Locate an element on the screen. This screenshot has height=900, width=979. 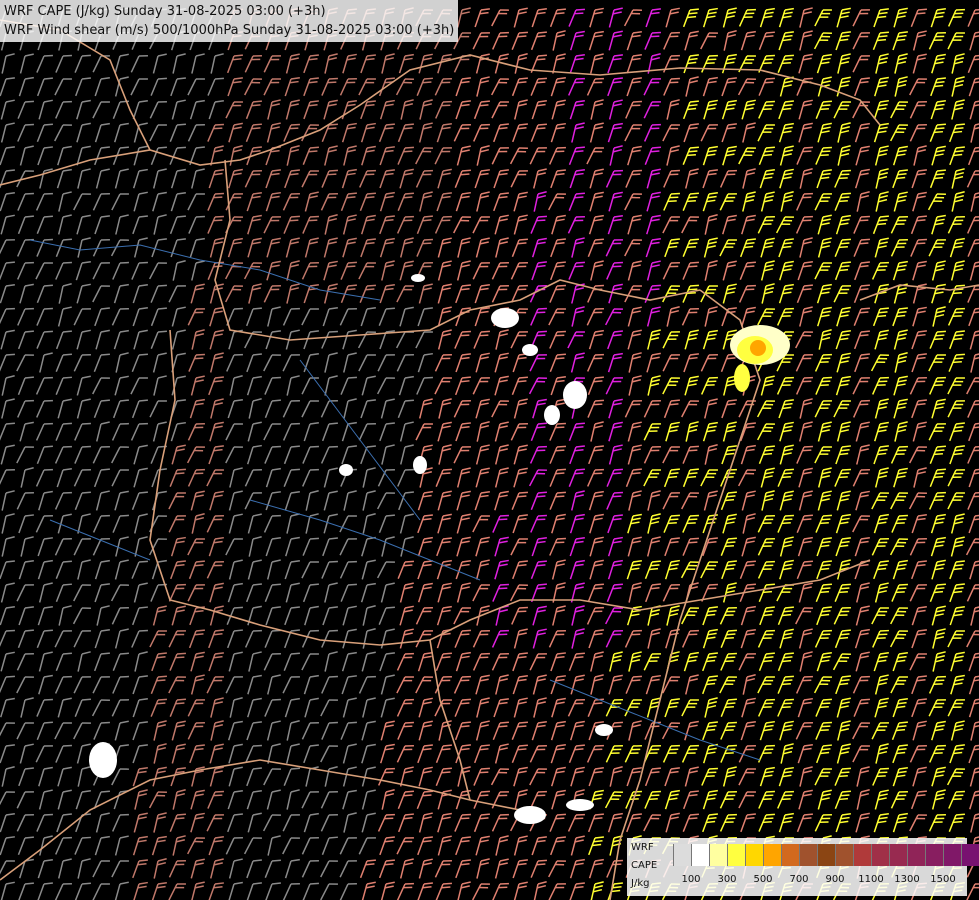
cape-area is located at coordinates (552, 415).